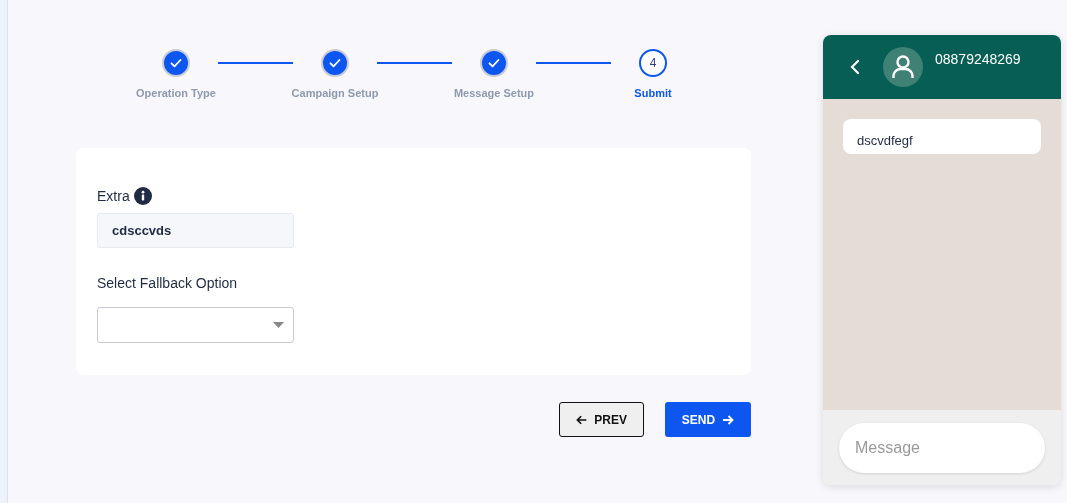  What do you see at coordinates (855, 67) in the screenshot?
I see `back-icon` at bounding box center [855, 67].